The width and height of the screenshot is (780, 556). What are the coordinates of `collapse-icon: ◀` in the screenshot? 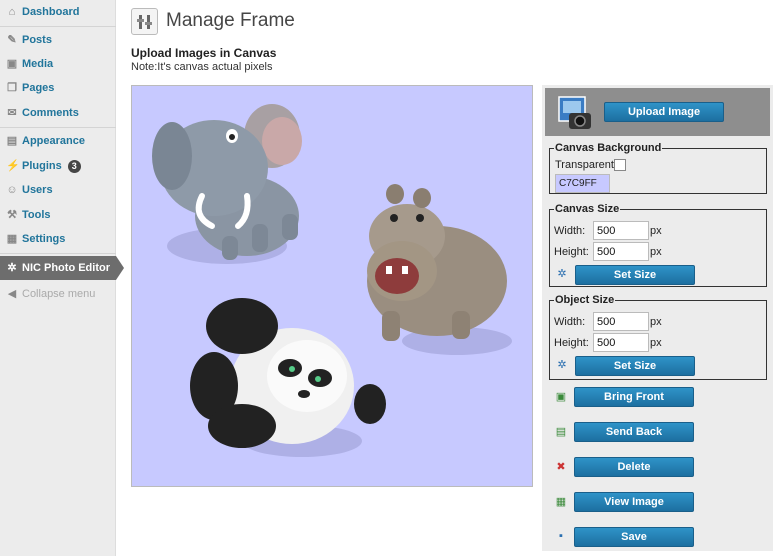 It's located at (12, 294).